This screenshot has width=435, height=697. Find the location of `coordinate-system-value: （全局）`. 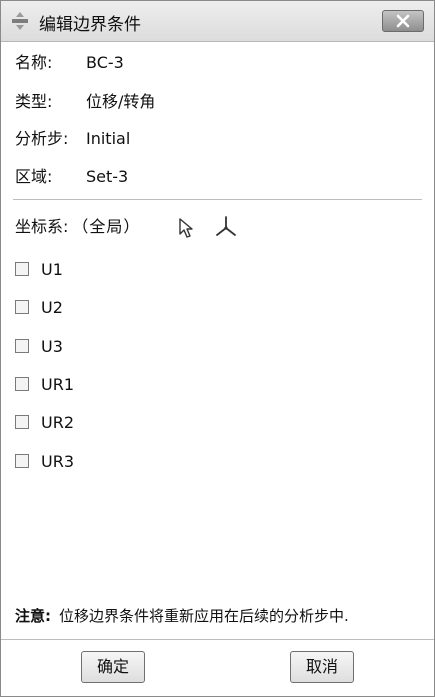

coordinate-system-value: （全局） is located at coordinates (106, 226).